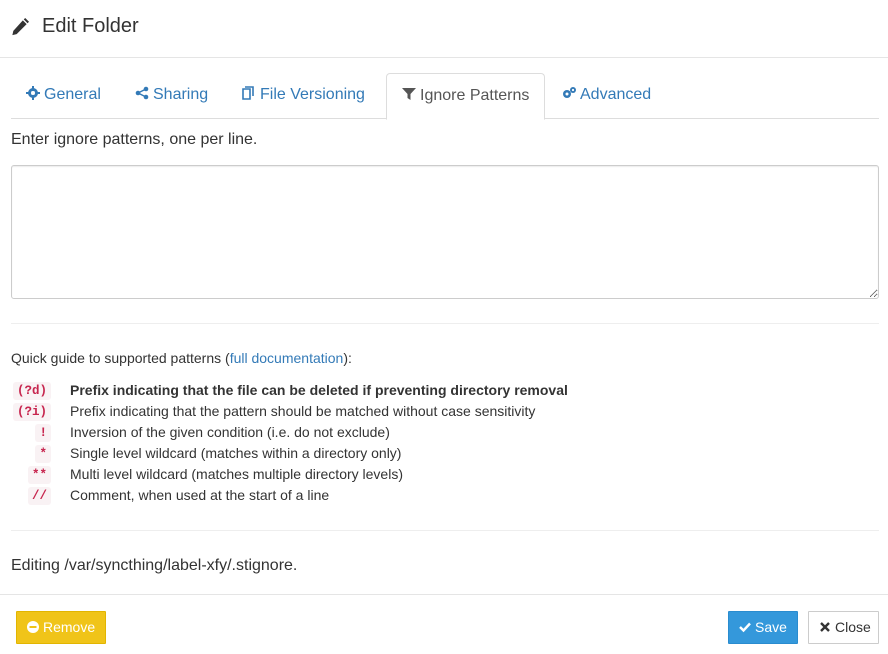 This screenshot has width=888, height=654. I want to click on pattern-code: (?d), so click(31, 391).